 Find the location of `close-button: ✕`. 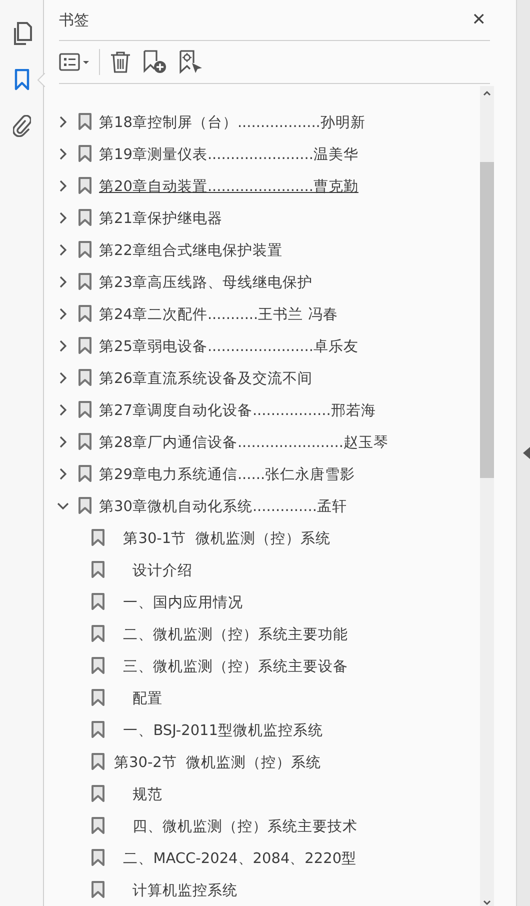

close-button: ✕ is located at coordinates (479, 20).